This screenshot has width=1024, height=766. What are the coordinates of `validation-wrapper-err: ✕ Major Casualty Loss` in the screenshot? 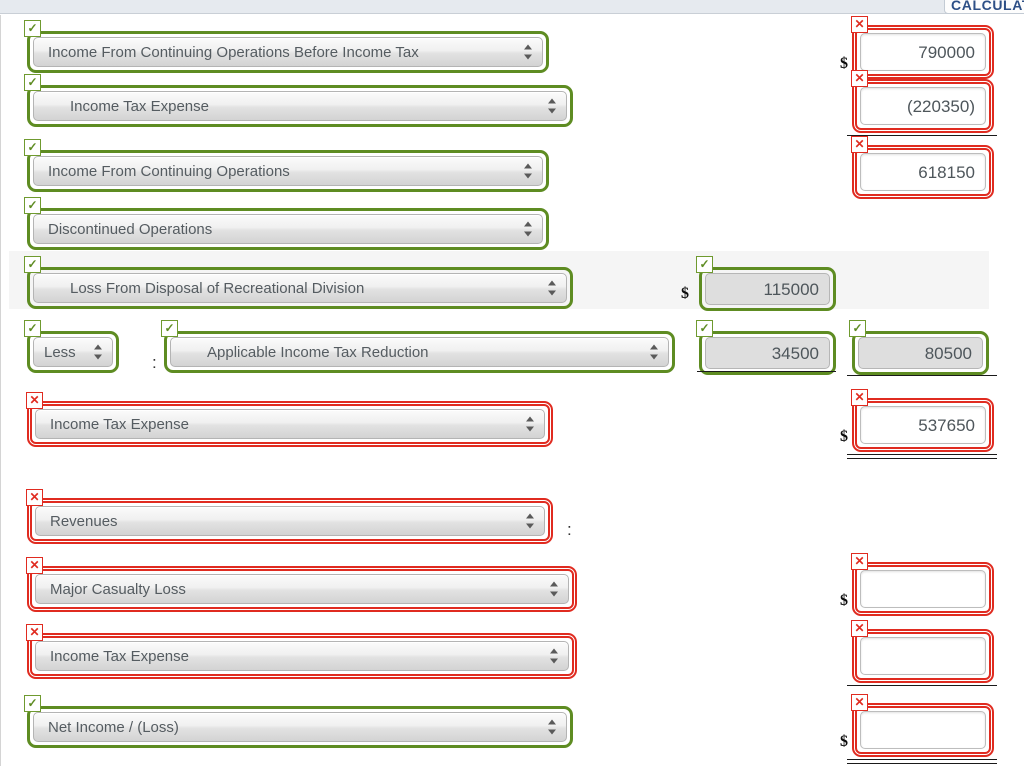 It's located at (301, 584).